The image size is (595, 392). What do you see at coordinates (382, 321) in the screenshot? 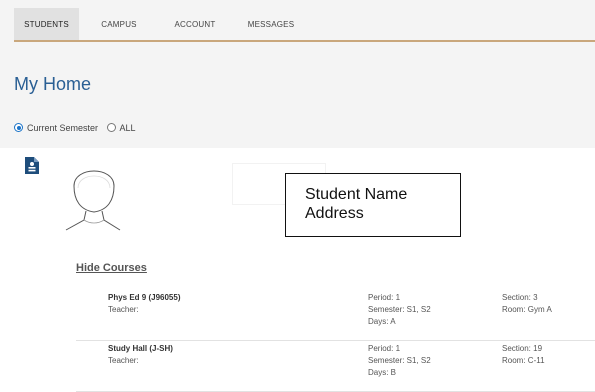
I see `course-days: Days: A` at bounding box center [382, 321].